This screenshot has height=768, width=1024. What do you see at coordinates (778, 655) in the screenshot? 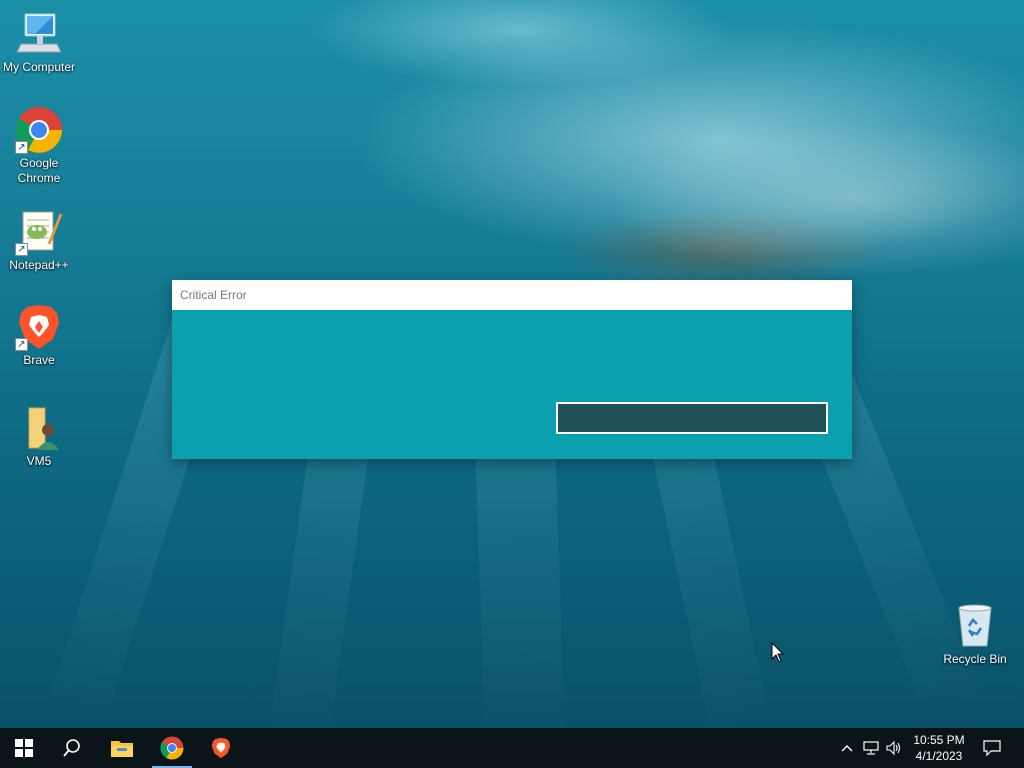
I see `mouse-cursor-icon` at bounding box center [778, 655].